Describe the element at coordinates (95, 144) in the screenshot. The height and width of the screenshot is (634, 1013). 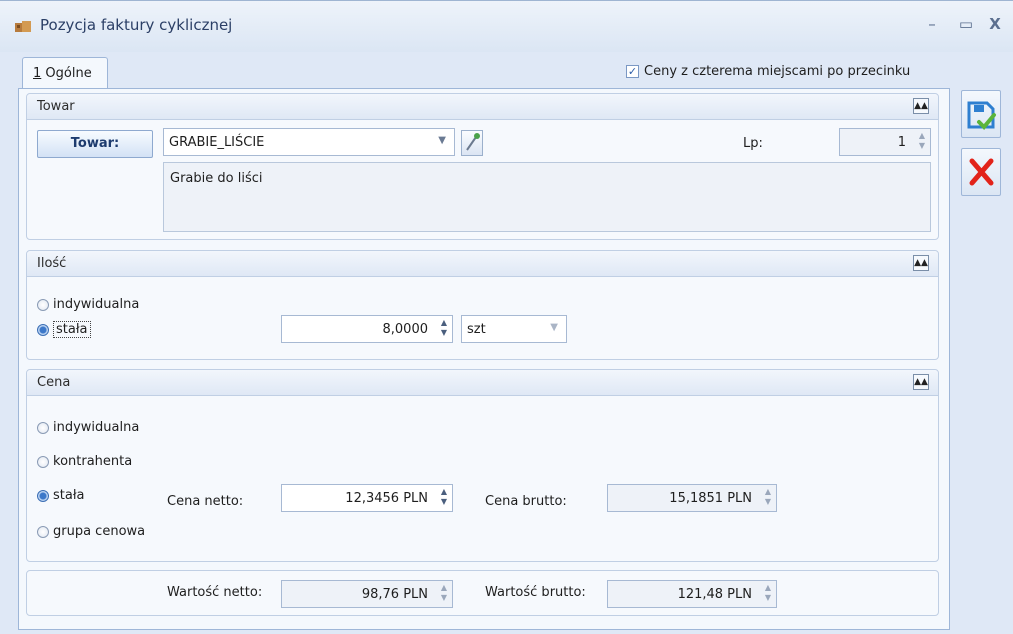
I see `towar-button: Towar:` at that location.